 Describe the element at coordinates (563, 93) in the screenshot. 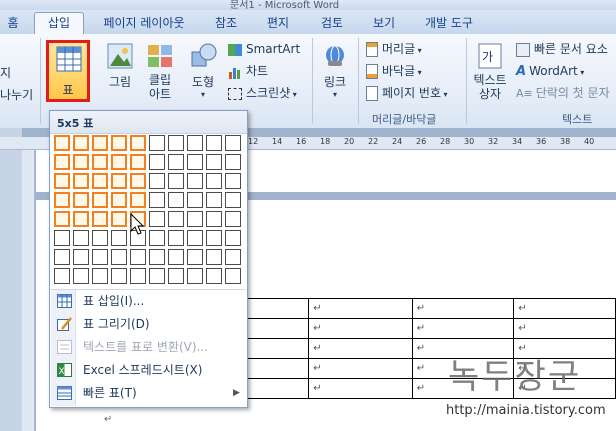

I see `drop-cap-button: A≡ 단락의 첫 문자` at that location.